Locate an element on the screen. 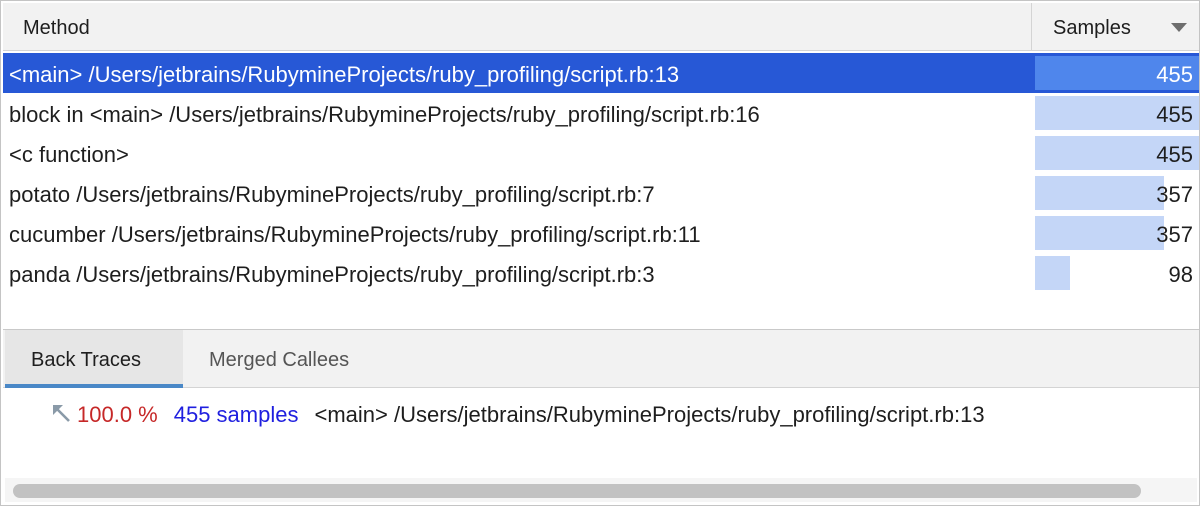  table-row: <c function> 455 is located at coordinates (601, 153).